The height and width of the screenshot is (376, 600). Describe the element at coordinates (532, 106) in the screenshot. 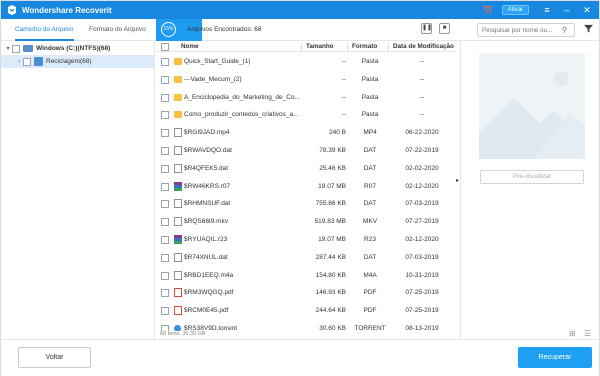

I see `preview-placeholder-image` at that location.